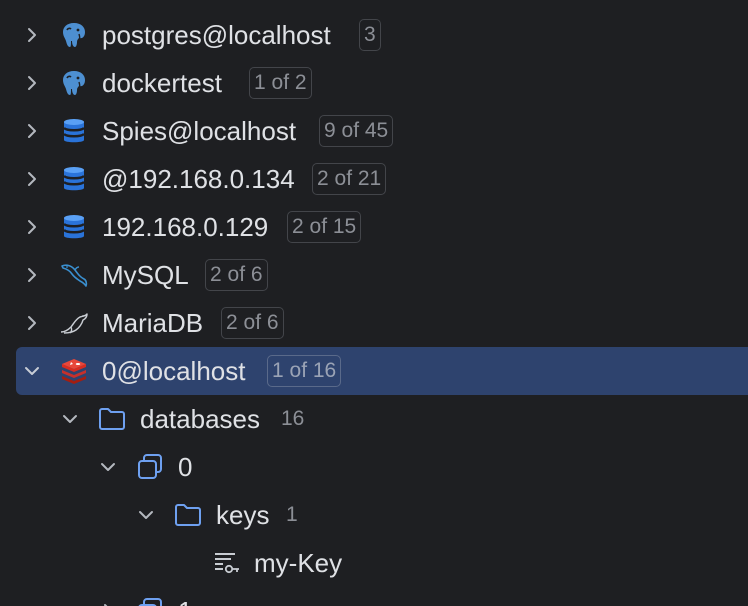 The height and width of the screenshot is (606, 748). I want to click on connection-label: 192.168.0.129, so click(185, 227).